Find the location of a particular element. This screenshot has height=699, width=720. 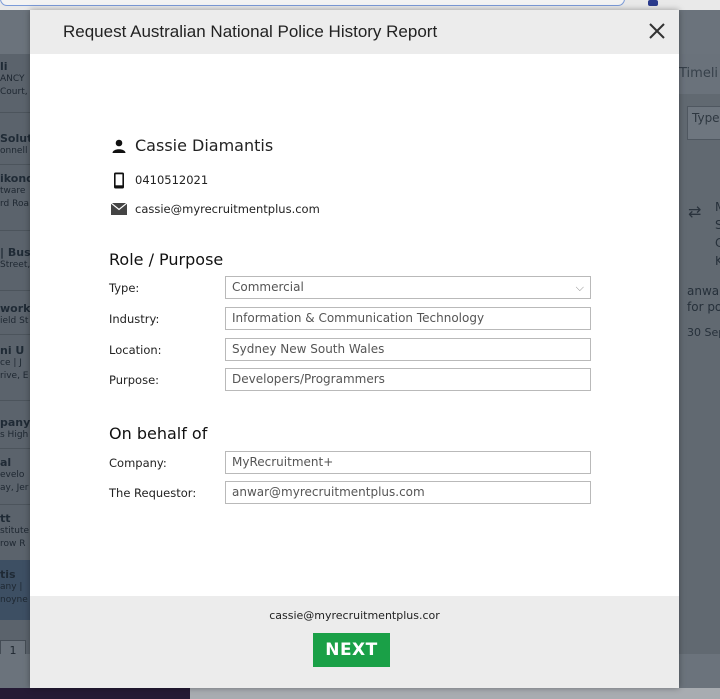

envelope-icon is located at coordinates (119, 209).